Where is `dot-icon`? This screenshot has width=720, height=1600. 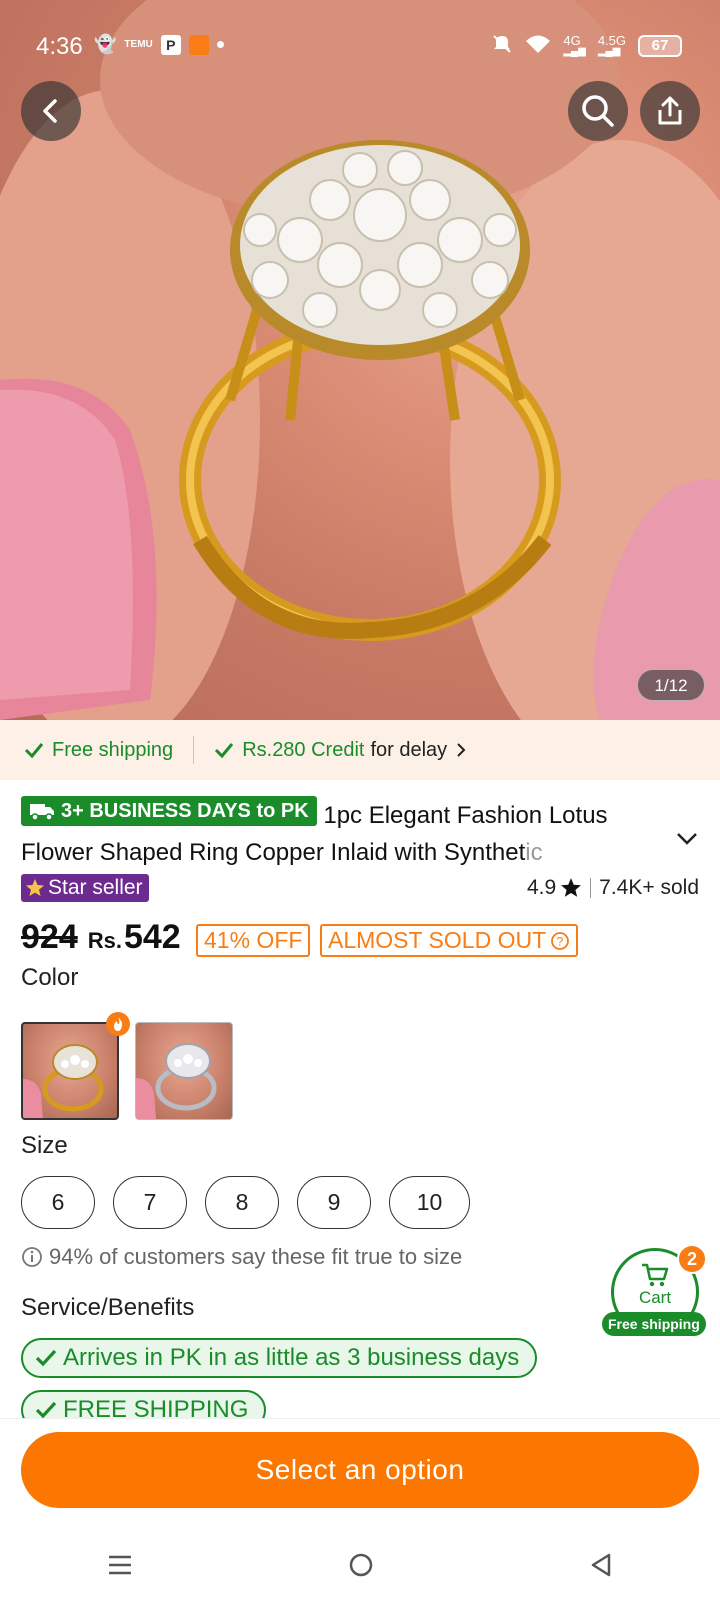 dot-icon is located at coordinates (220, 44).